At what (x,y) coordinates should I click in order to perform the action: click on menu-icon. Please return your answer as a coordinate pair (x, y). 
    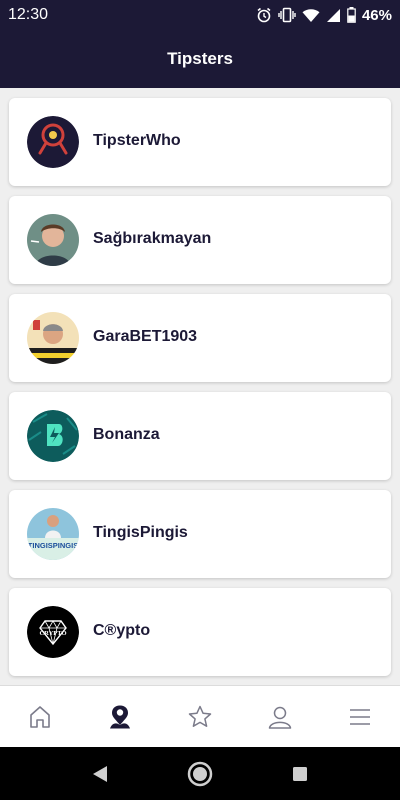
    Looking at the image, I should click on (360, 717).